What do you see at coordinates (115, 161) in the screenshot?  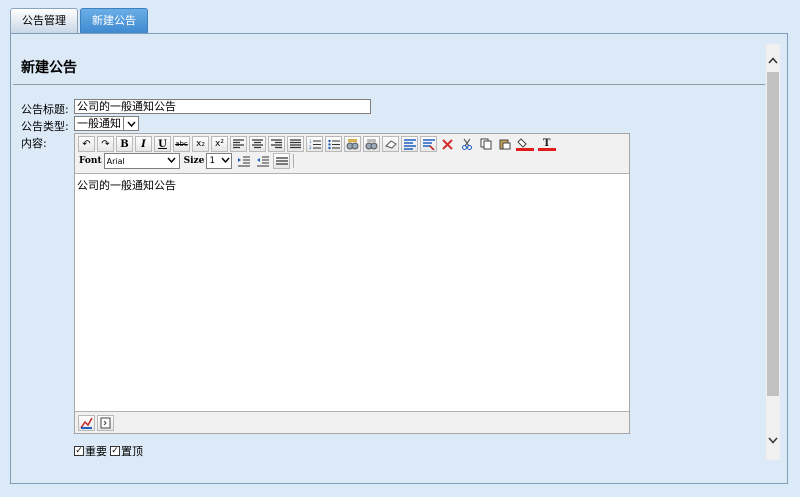 I see `font-family-value: Arial` at bounding box center [115, 161].